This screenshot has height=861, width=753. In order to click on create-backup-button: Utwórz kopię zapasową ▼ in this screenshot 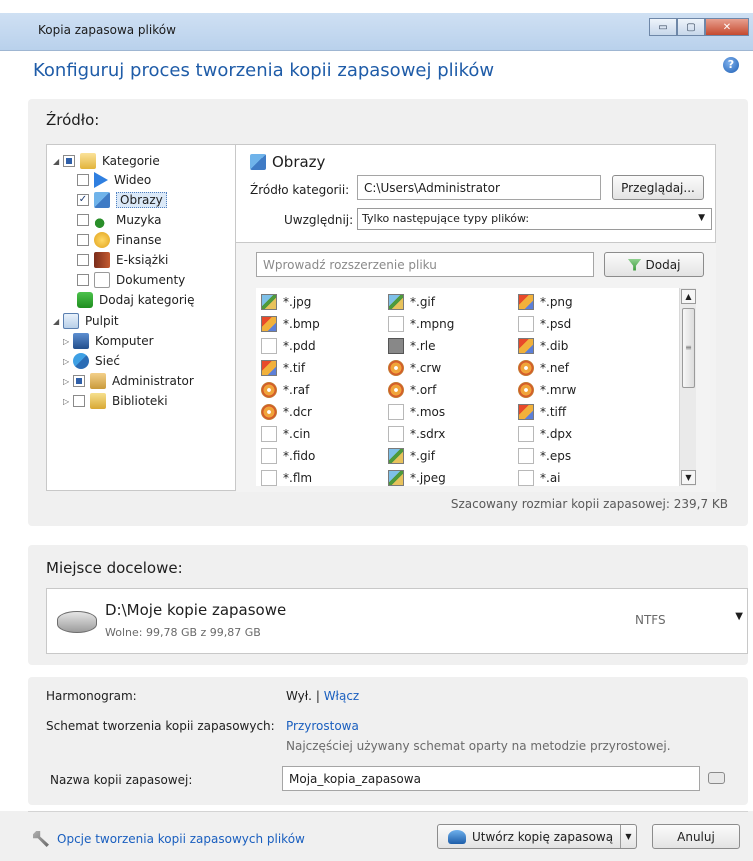, I will do `click(537, 836)`.